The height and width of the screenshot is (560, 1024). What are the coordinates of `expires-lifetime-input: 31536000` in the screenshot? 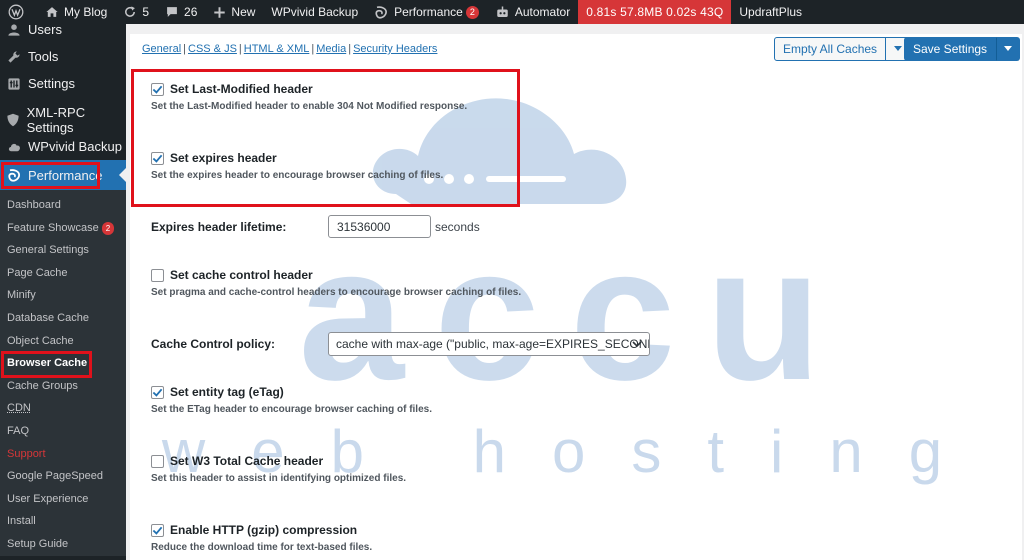 It's located at (379, 226).